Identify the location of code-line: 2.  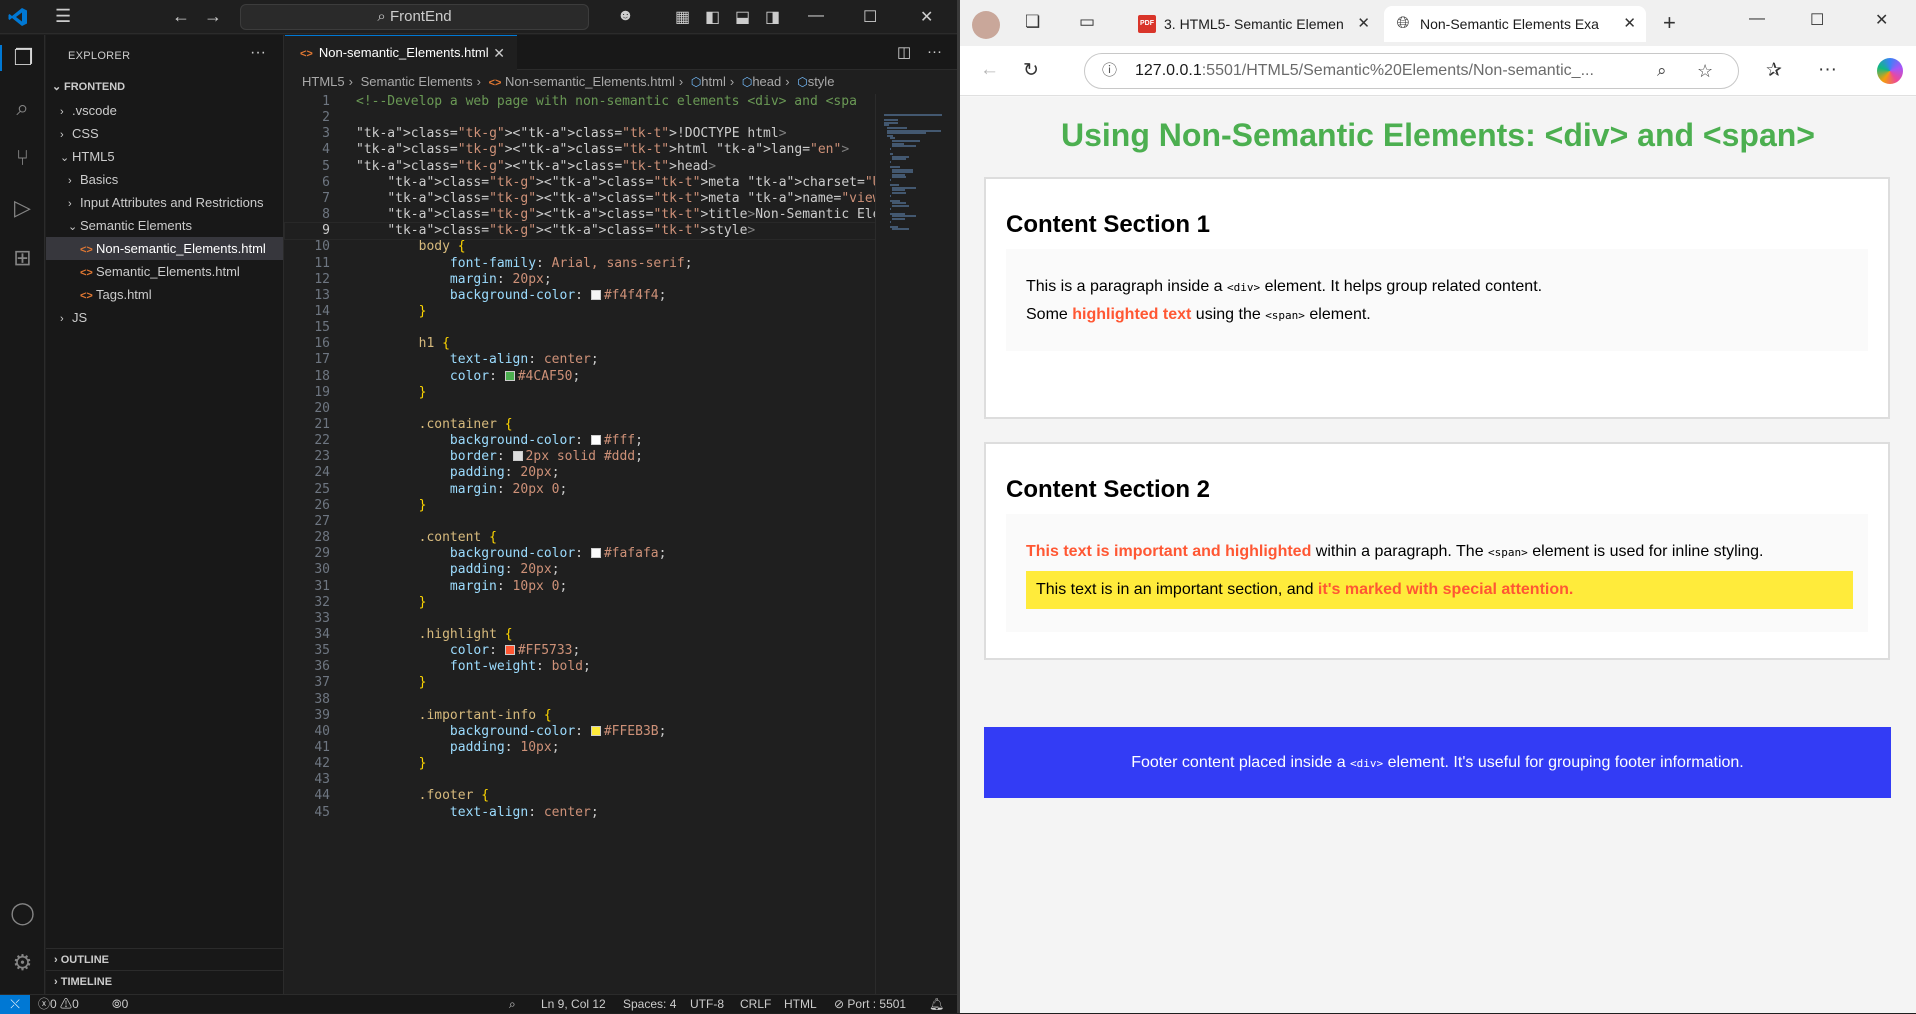
(580, 118).